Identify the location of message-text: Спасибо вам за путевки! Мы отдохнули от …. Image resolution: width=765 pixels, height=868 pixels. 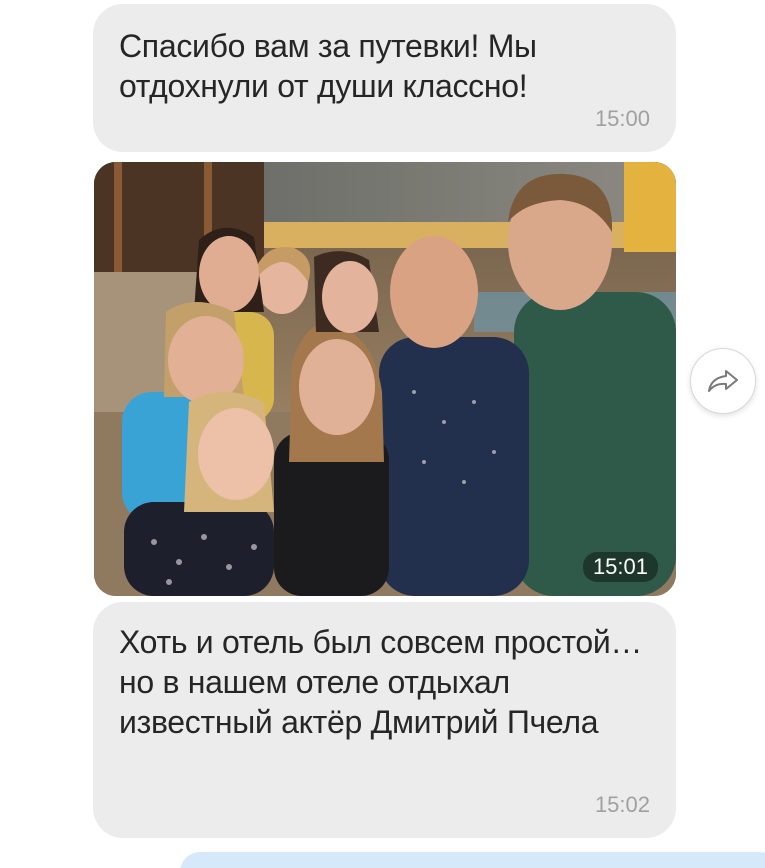
(328, 66).